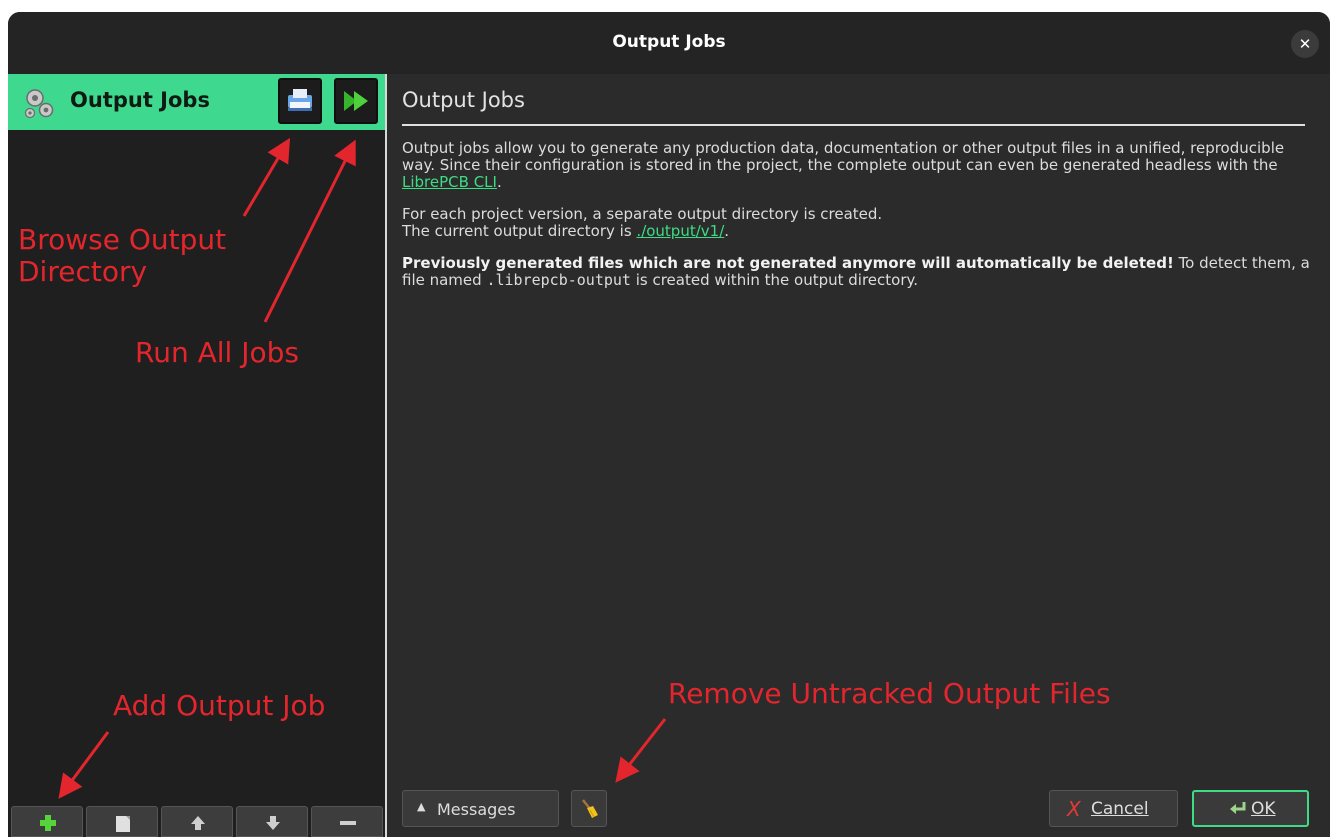 The image size is (1338, 837). I want to click on arrow-add-job, so click(84, 765).